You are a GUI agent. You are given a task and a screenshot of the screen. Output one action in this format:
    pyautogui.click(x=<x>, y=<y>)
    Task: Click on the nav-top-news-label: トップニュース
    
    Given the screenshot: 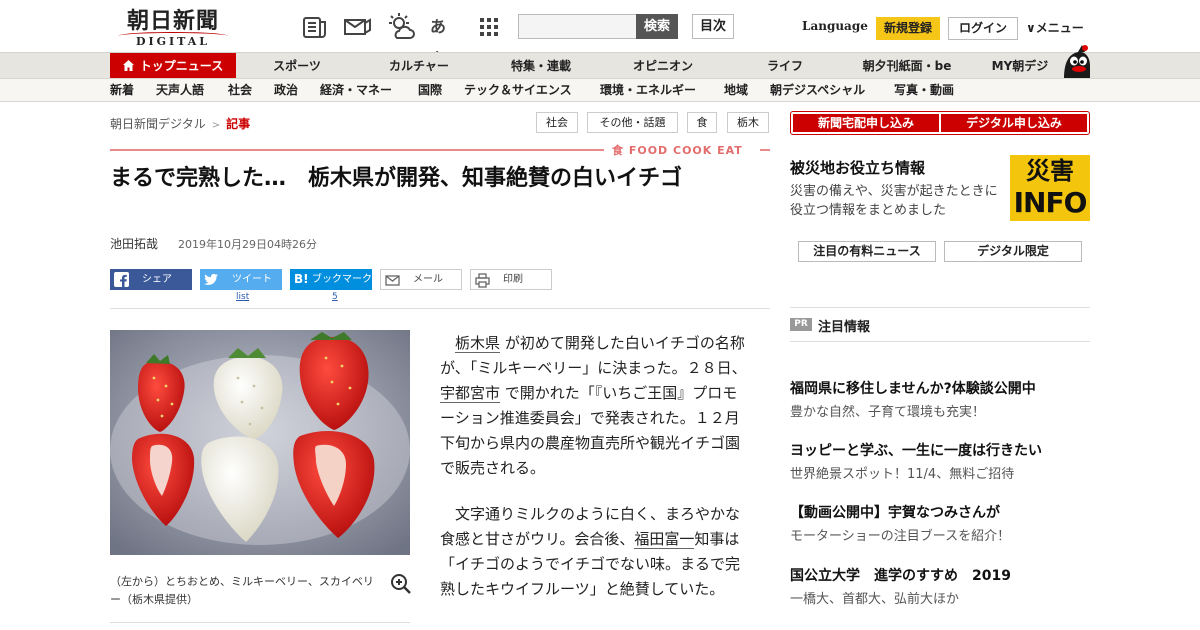 What is the action you would take?
    pyautogui.click(x=181, y=66)
    